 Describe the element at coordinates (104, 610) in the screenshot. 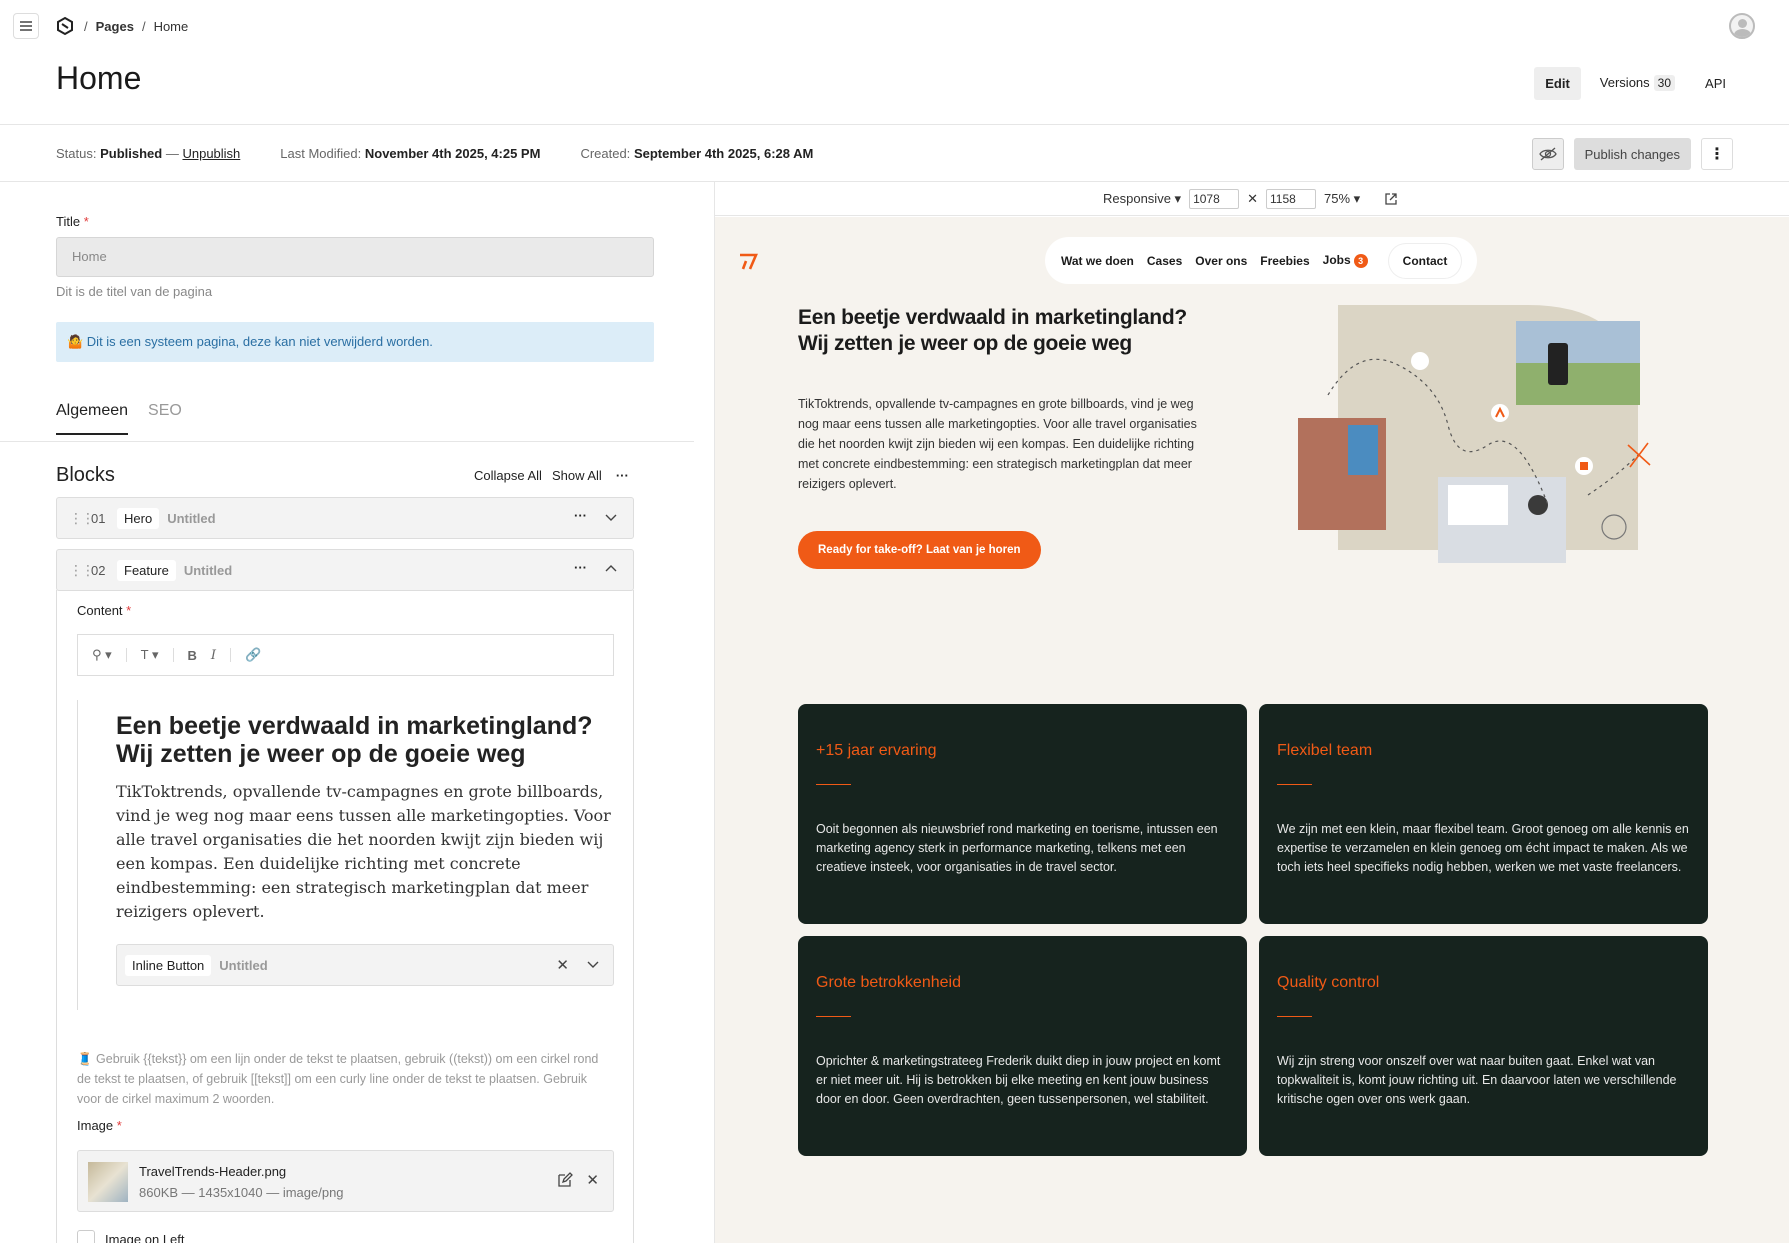

I see `content-label: Content *` at that location.